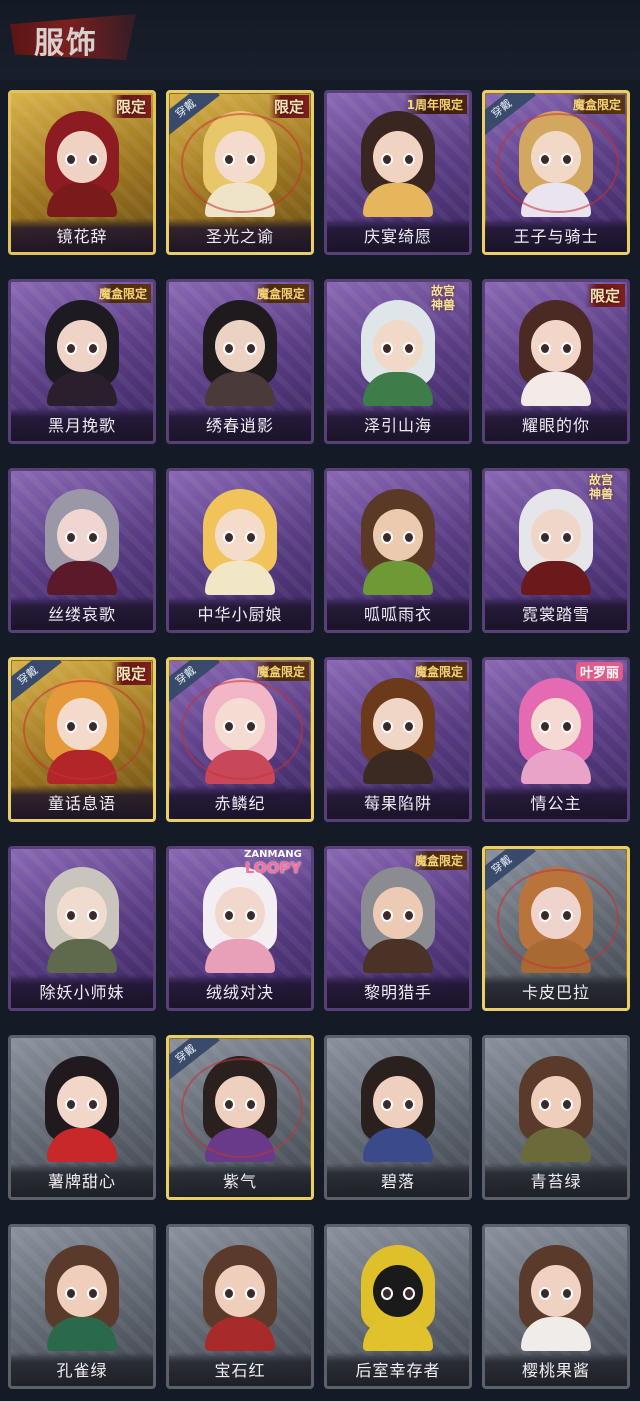 The height and width of the screenshot is (1401, 640). I want to click on outfit-name: 薯牌甜心, so click(81, 1181).